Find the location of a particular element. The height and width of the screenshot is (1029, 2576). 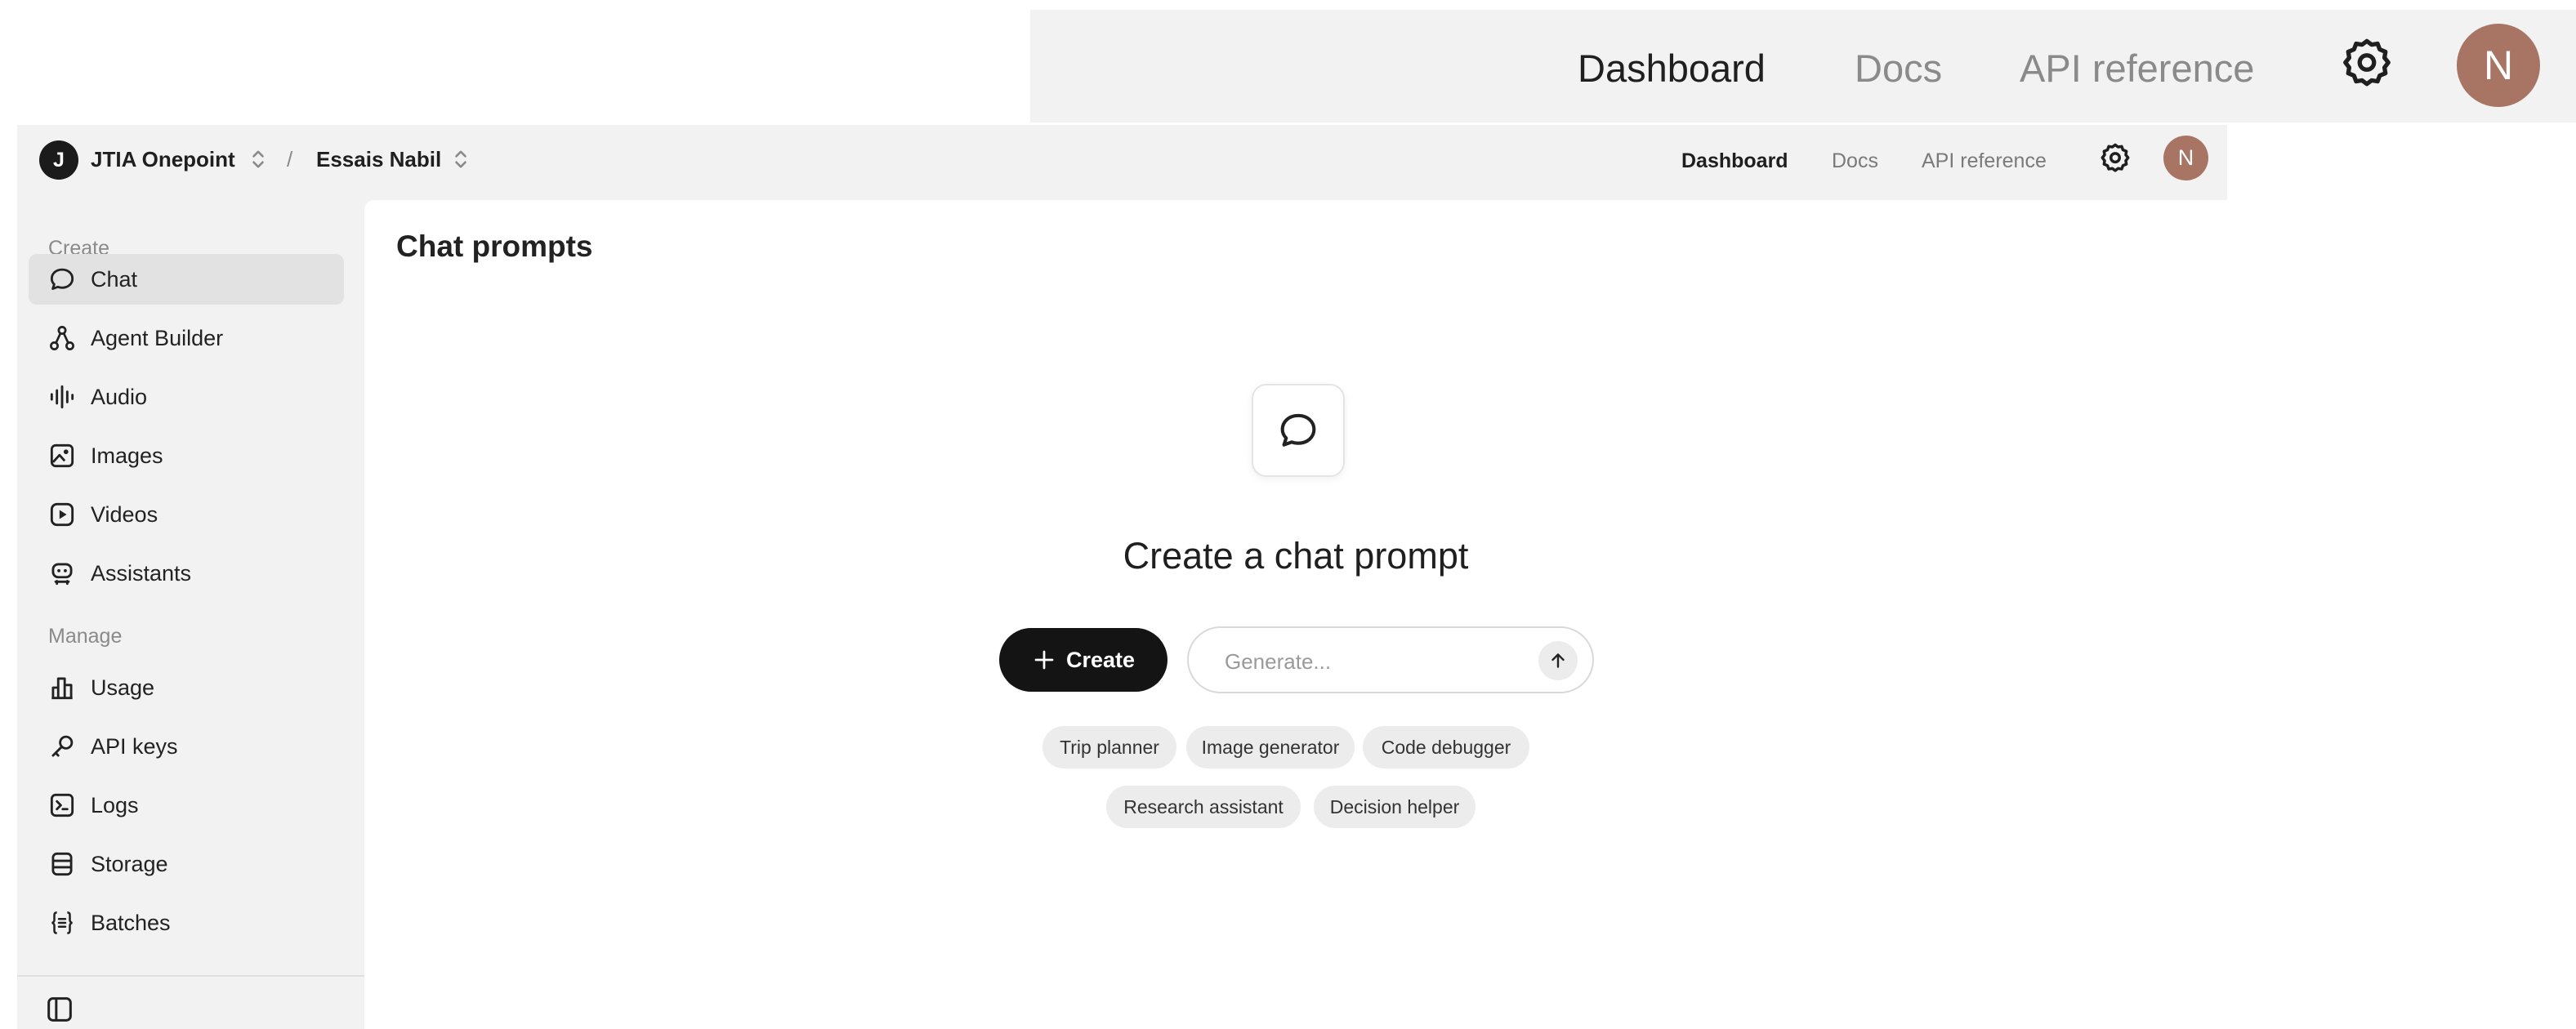

sidebar-item-agent-builder: Agent Builder is located at coordinates (187, 338).